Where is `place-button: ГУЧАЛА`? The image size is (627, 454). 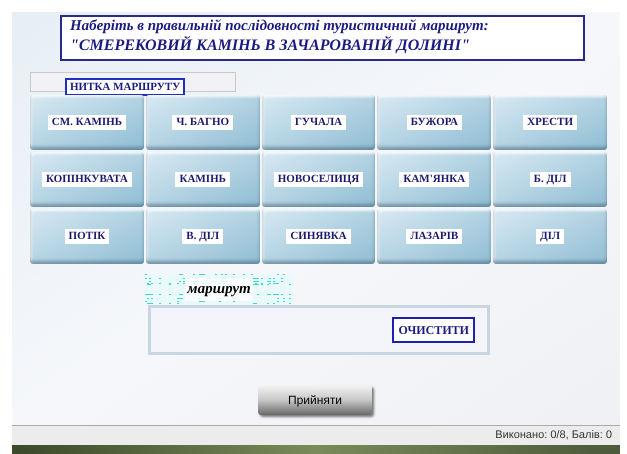
place-button: ГУЧАЛА is located at coordinates (319, 122).